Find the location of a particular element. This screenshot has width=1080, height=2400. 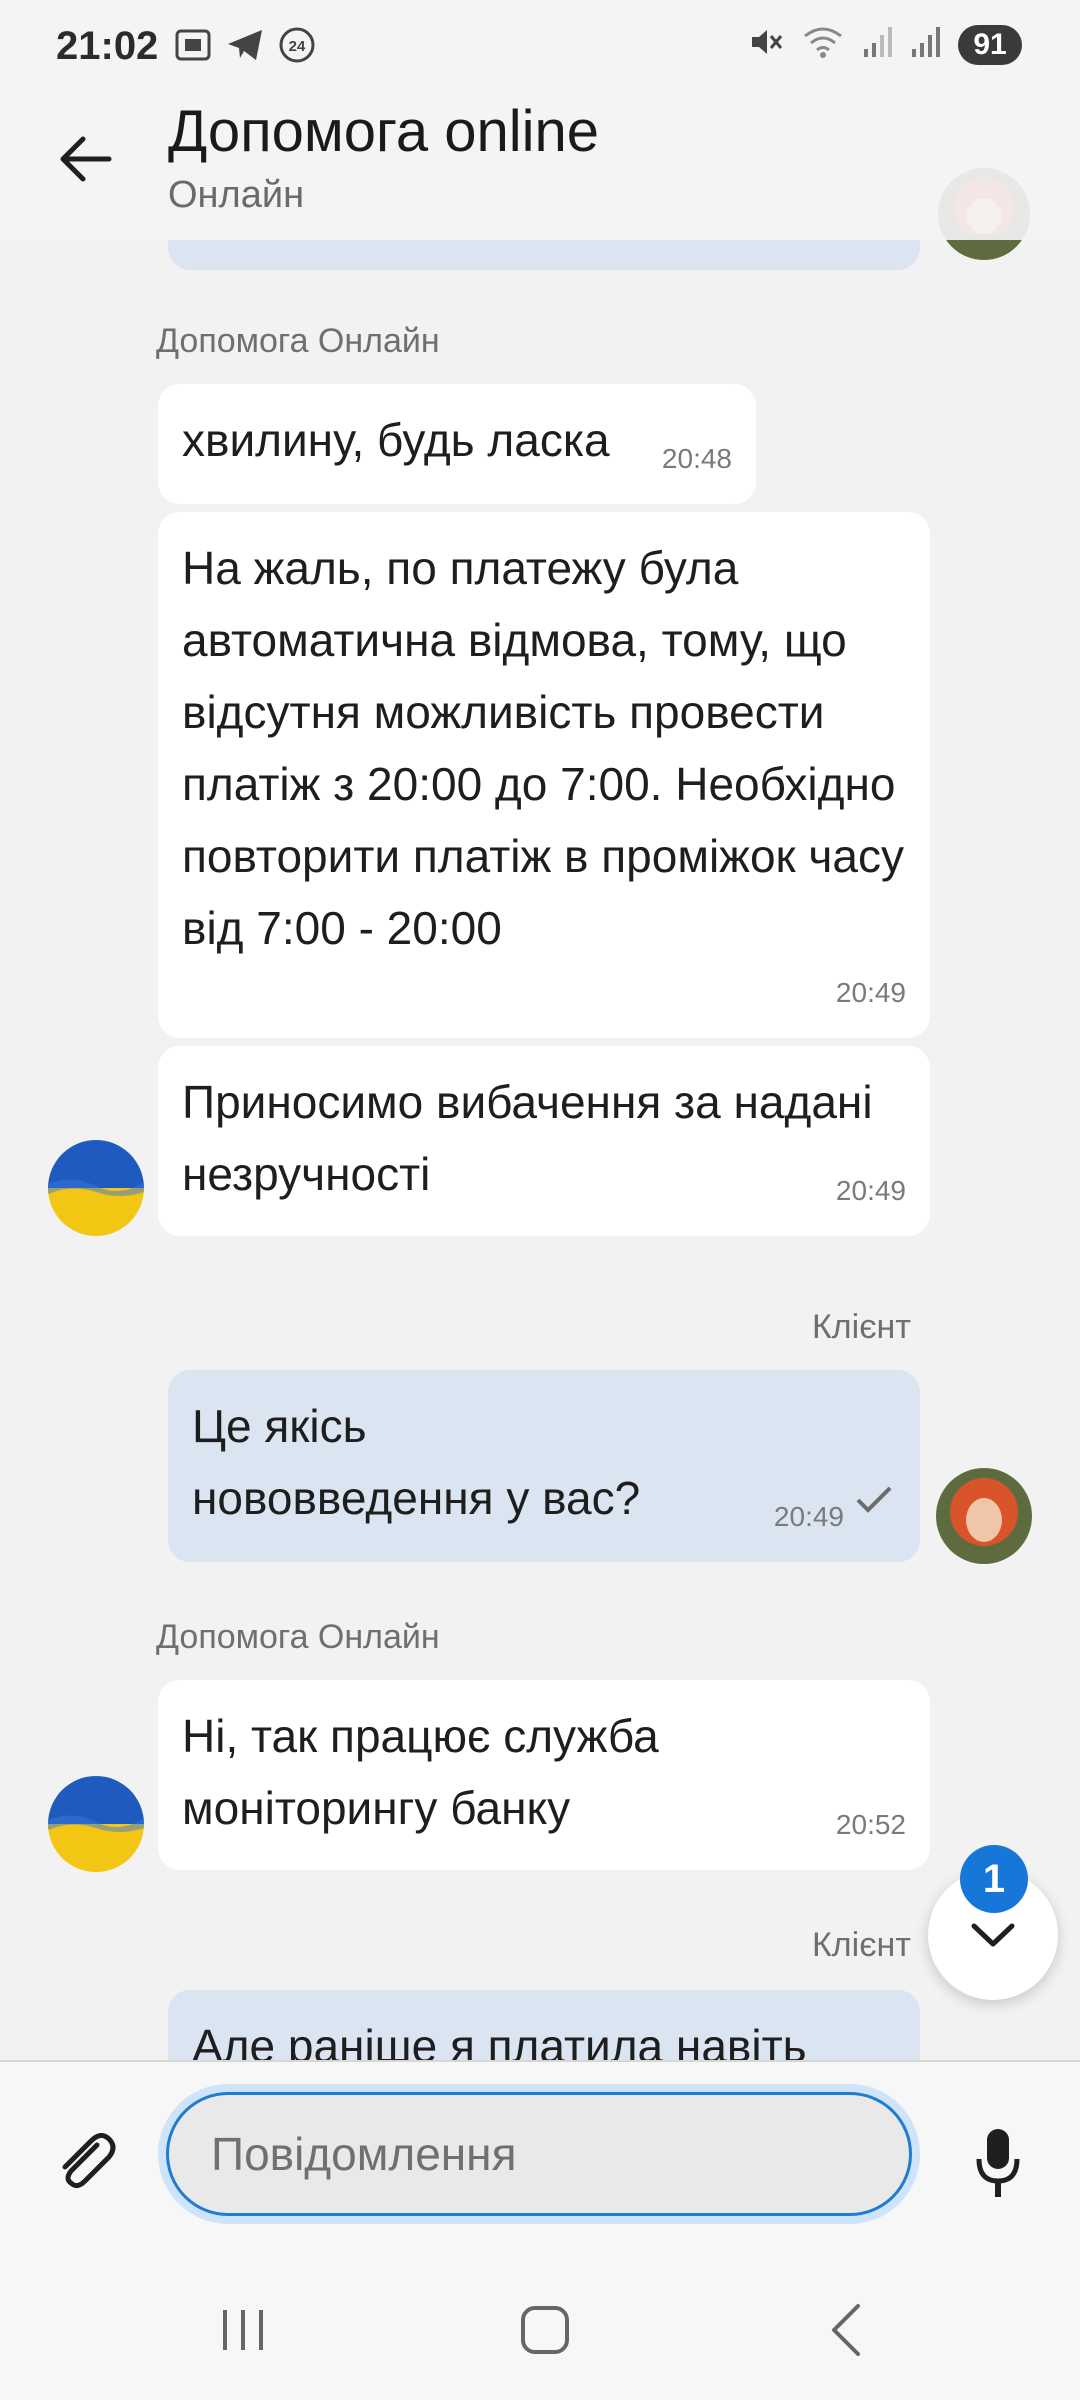

chevron-down-icon is located at coordinates (993, 1935).